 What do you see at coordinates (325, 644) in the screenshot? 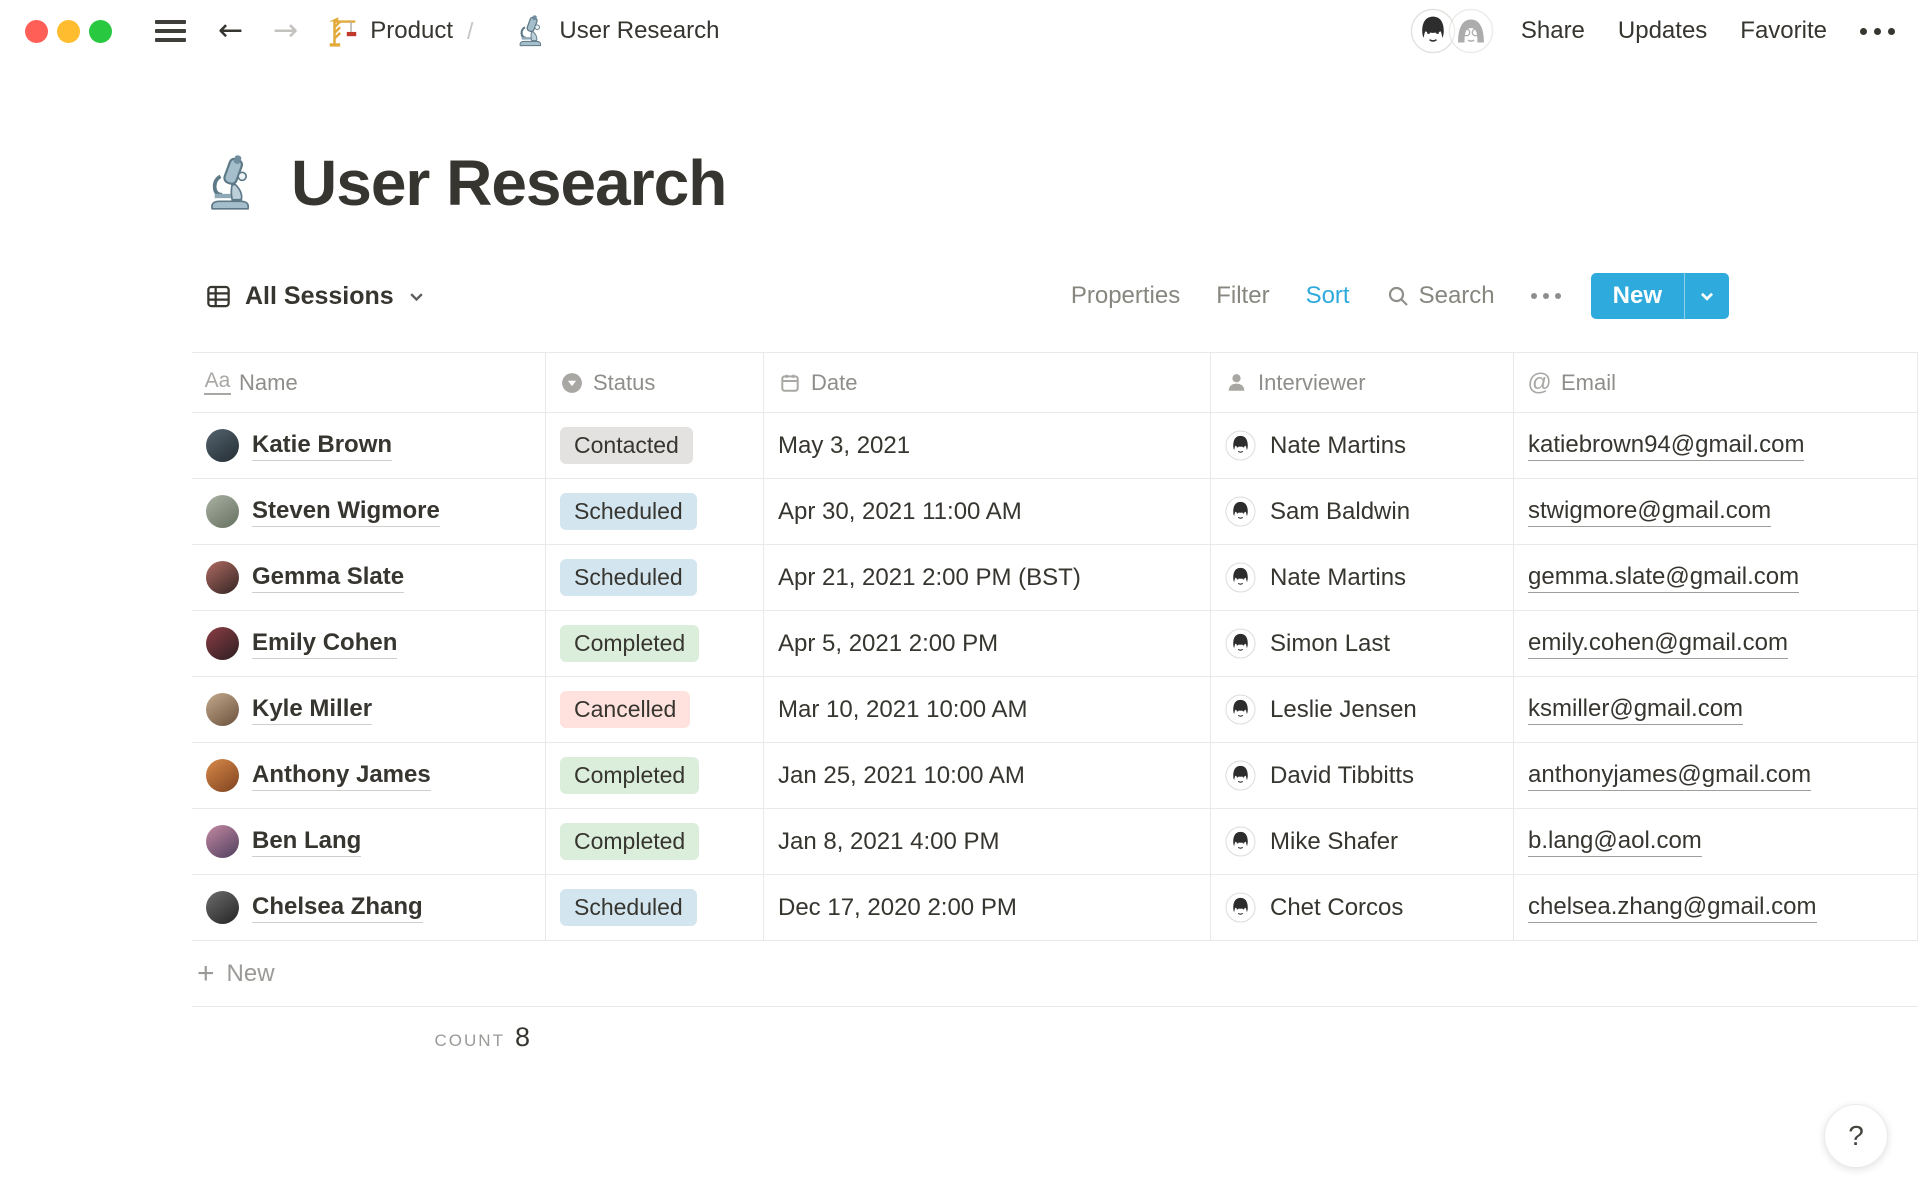
I see `person-name-link: Emily Cohen` at bounding box center [325, 644].